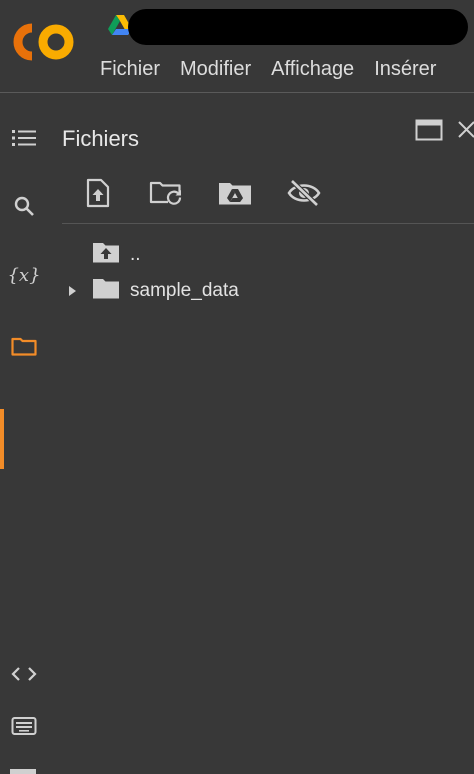 This screenshot has height=774, width=474. I want to click on rail-files, so click(24, 346).